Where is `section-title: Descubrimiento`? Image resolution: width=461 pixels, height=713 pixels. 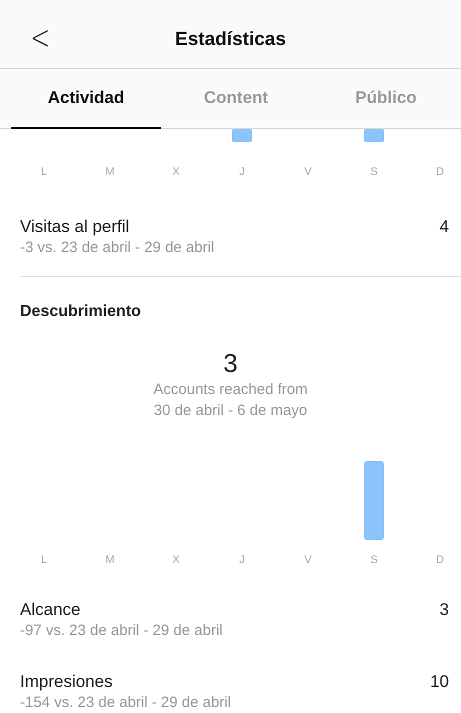
section-title: Descubrimiento is located at coordinates (80, 311).